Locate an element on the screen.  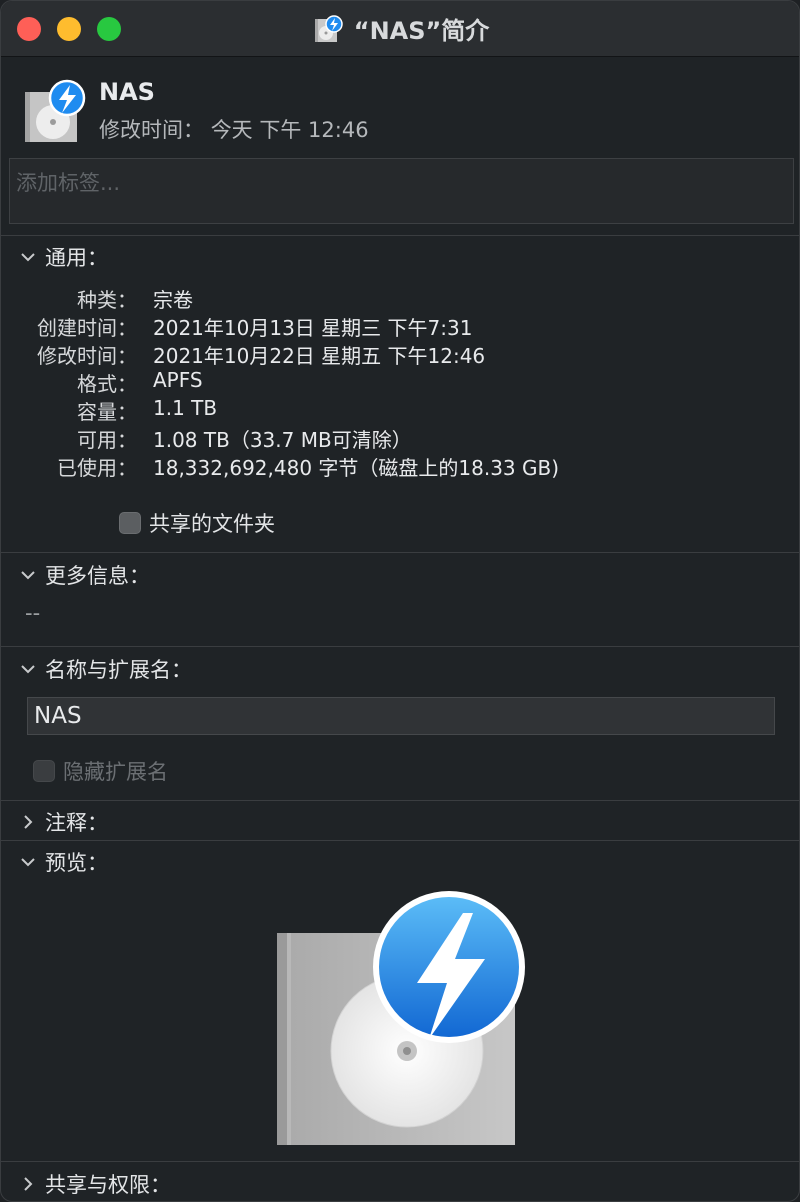
info-label: 容量： is located at coordinates (107, 412).